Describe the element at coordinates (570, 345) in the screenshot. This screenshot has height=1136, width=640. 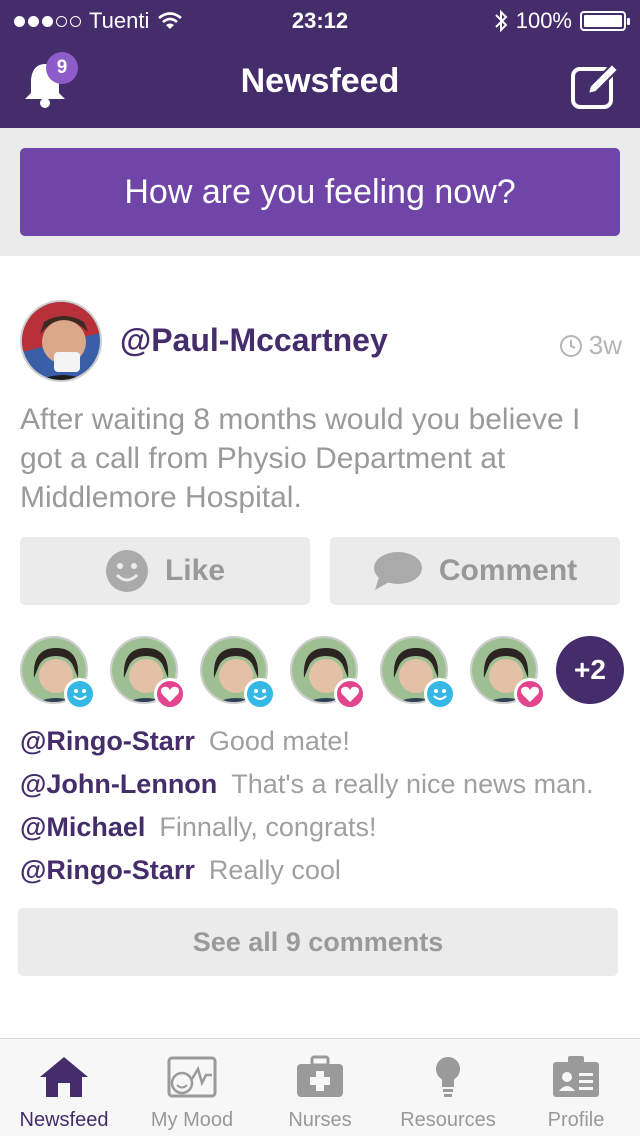
I see `clock-icon` at that location.